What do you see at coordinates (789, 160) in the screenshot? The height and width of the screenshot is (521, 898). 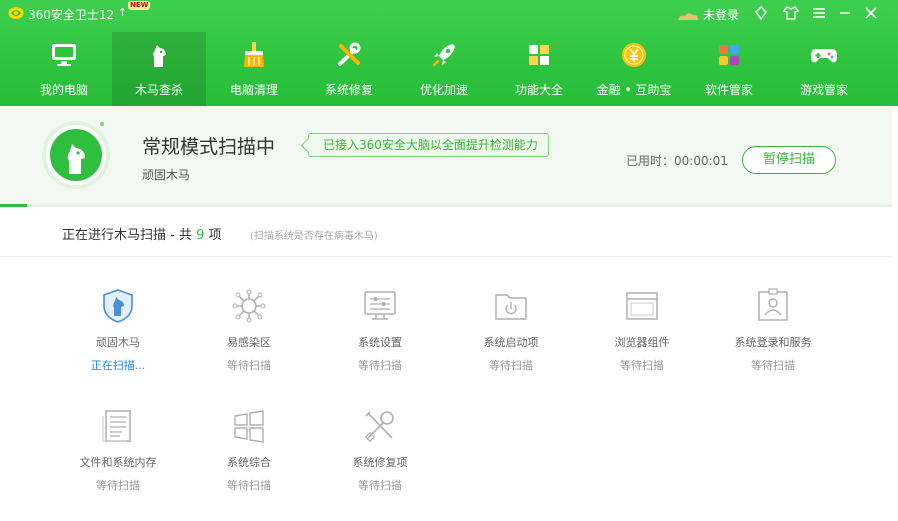 I see `pause-scan-button: 暂停扫描` at bounding box center [789, 160].